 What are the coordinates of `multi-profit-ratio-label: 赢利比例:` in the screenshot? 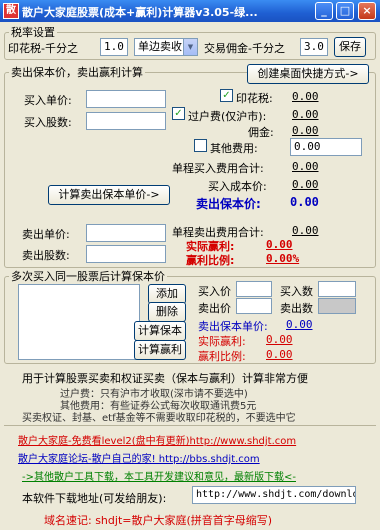 It's located at (222, 356).